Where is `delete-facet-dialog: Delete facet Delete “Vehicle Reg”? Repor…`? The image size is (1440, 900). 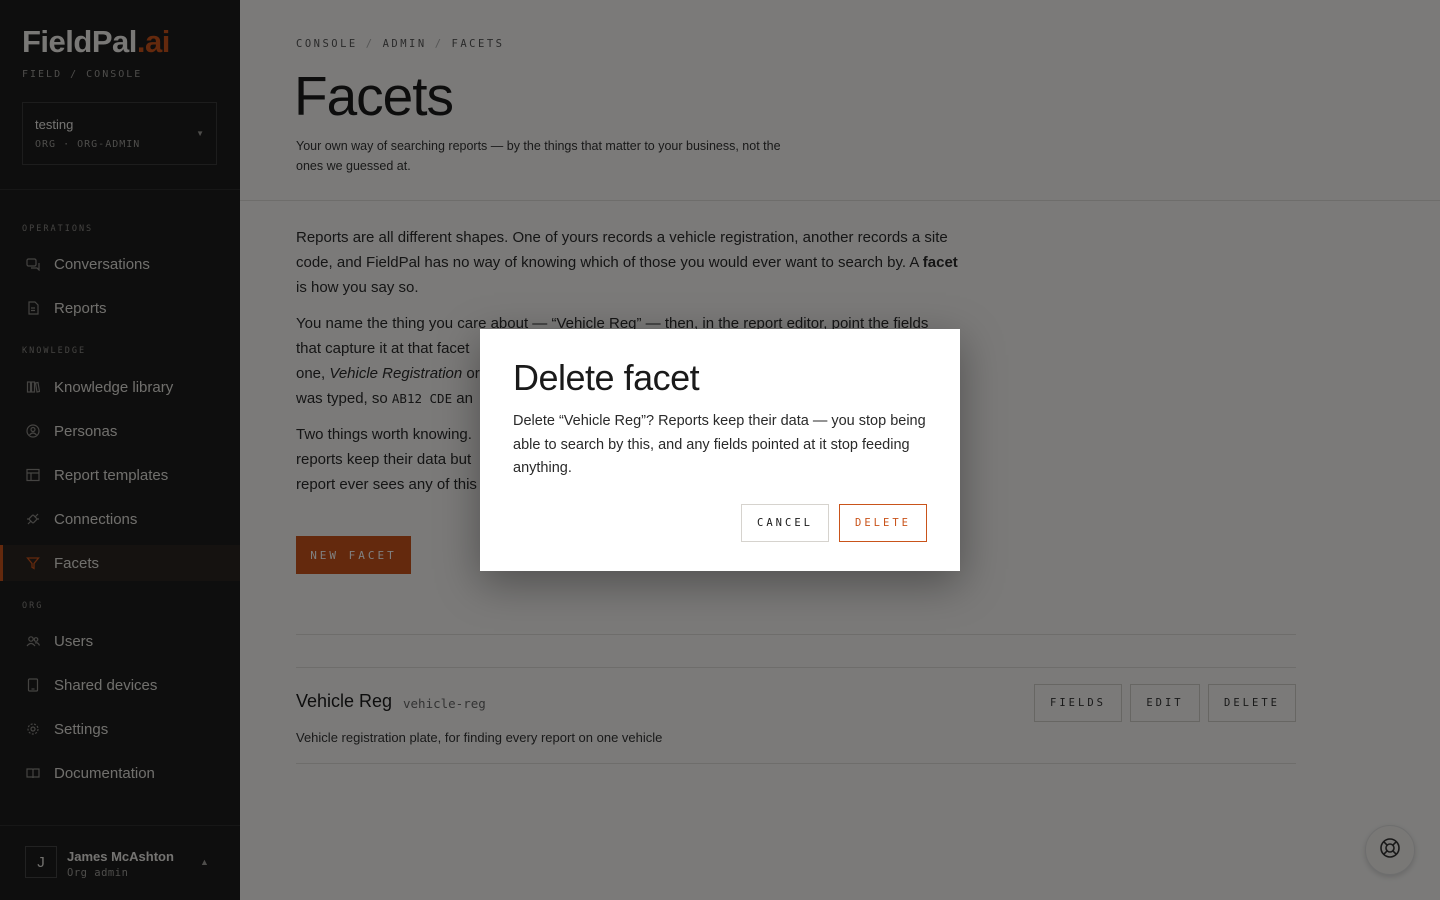
delete-facet-dialog: Delete facet Delete “Vehicle Reg”? Repor… is located at coordinates (720, 450).